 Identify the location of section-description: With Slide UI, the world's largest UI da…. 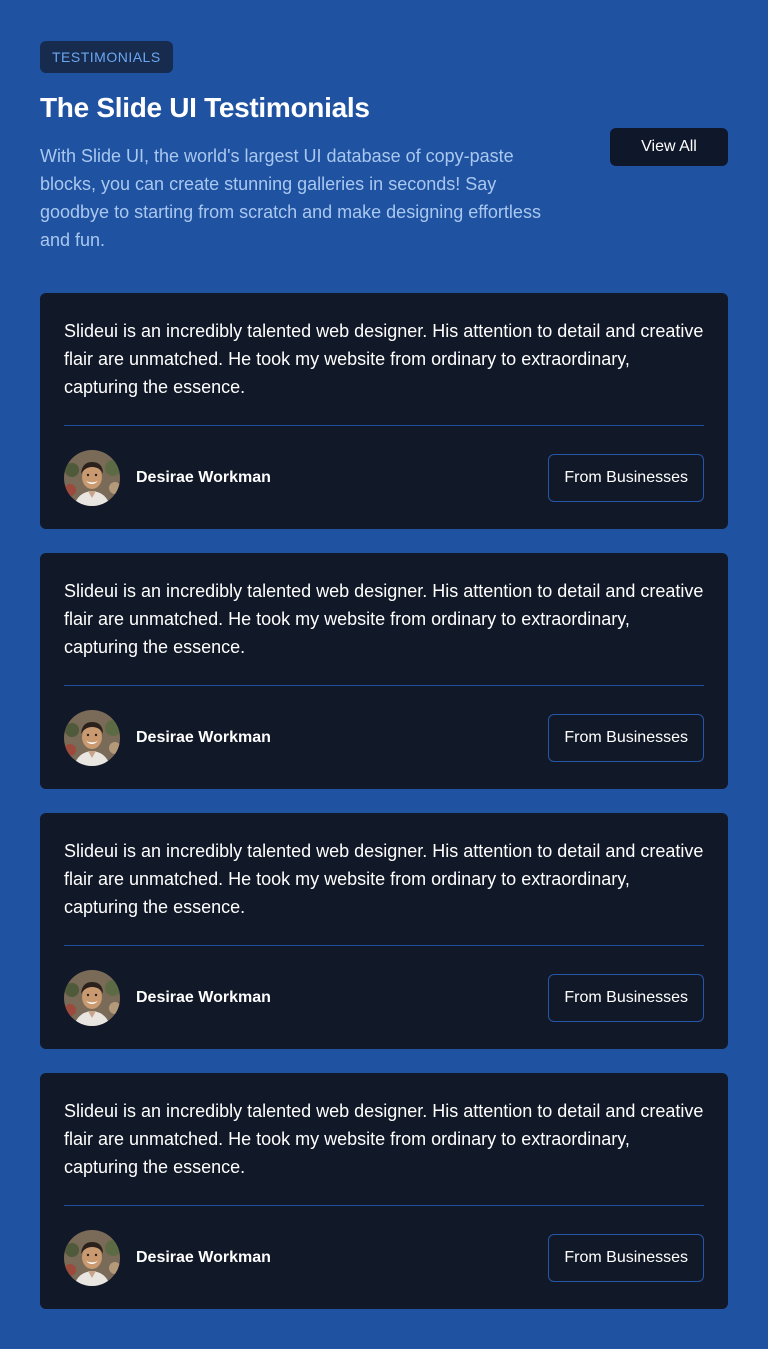
(290, 198).